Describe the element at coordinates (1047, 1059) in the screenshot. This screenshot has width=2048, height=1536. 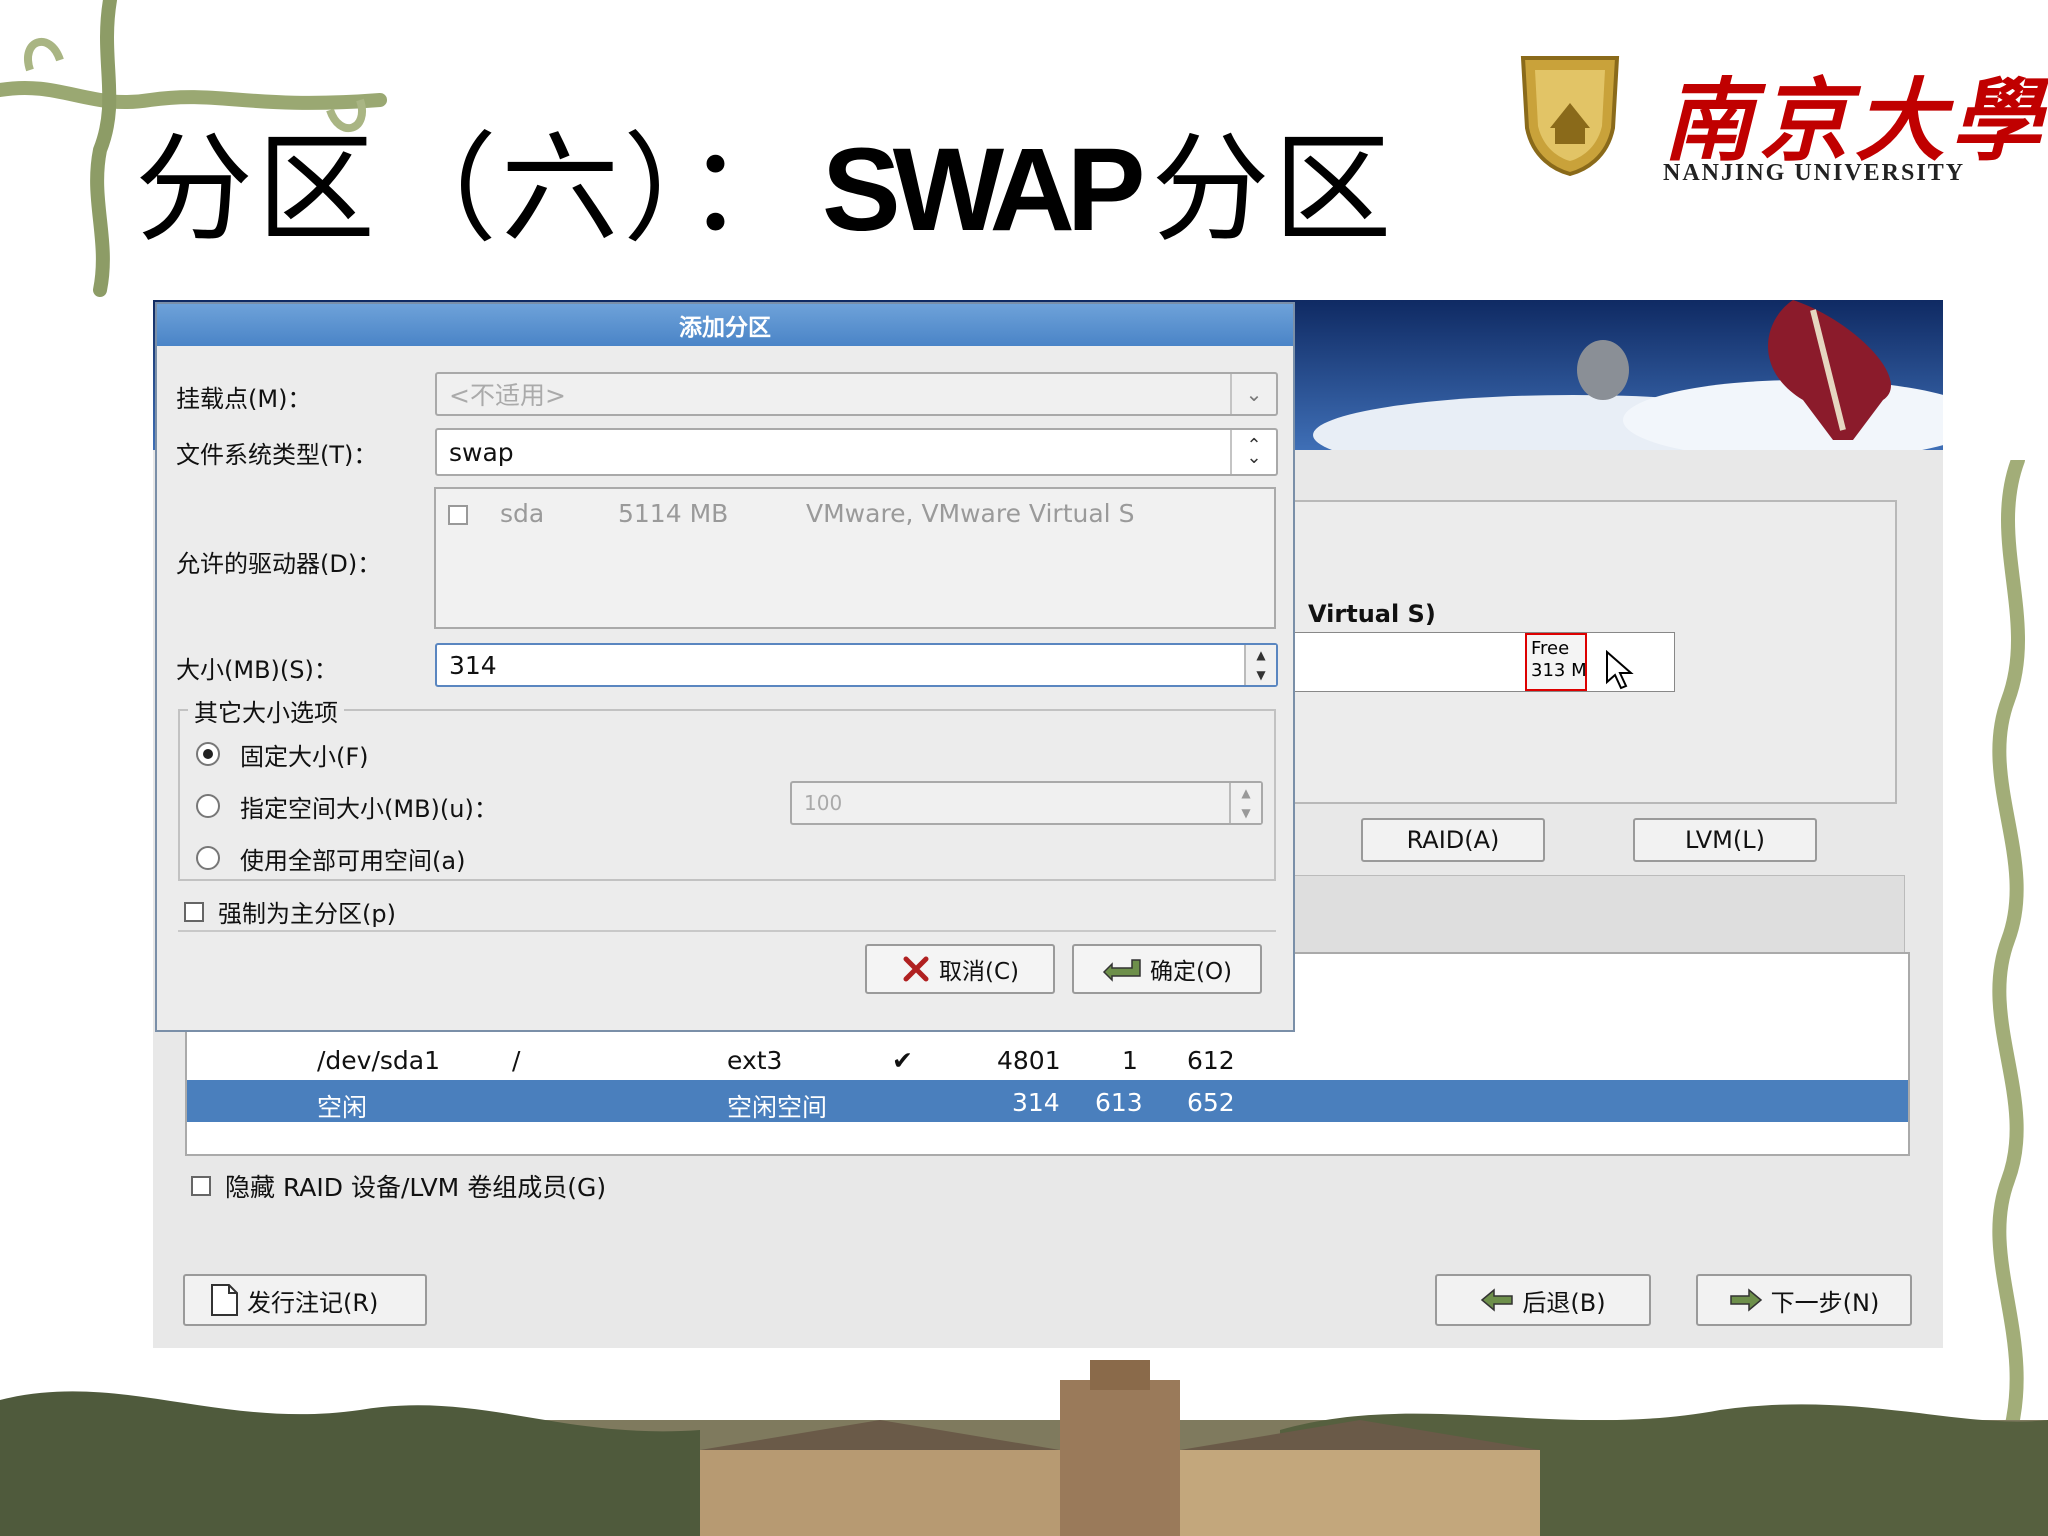
I see `table-row: /dev/sda1 / ext3 ✔ 4801 1 612` at that location.